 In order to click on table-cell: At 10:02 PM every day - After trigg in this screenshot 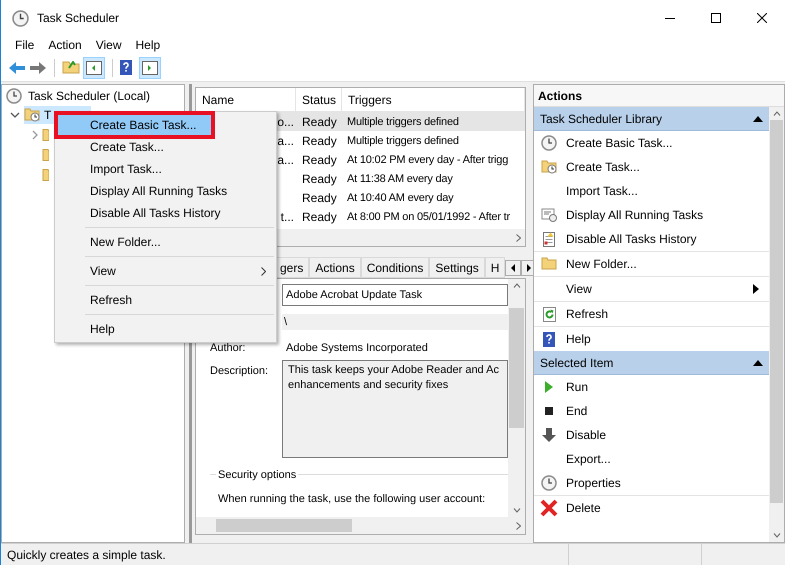, I will do `click(427, 160)`.